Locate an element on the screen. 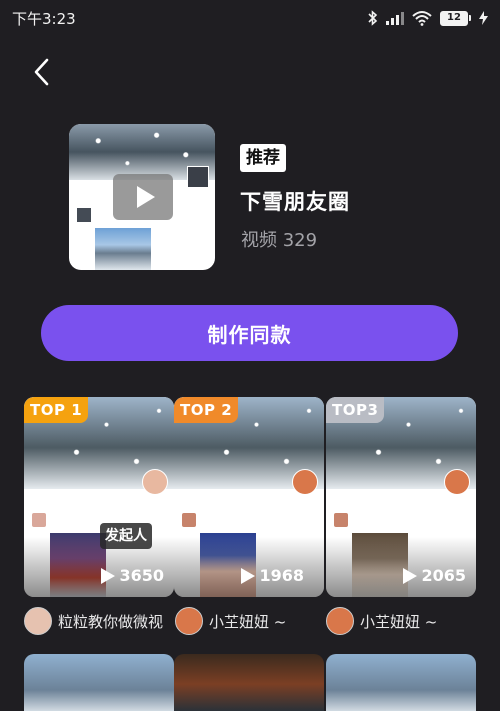  play-count: 1968 is located at coordinates (272, 575).